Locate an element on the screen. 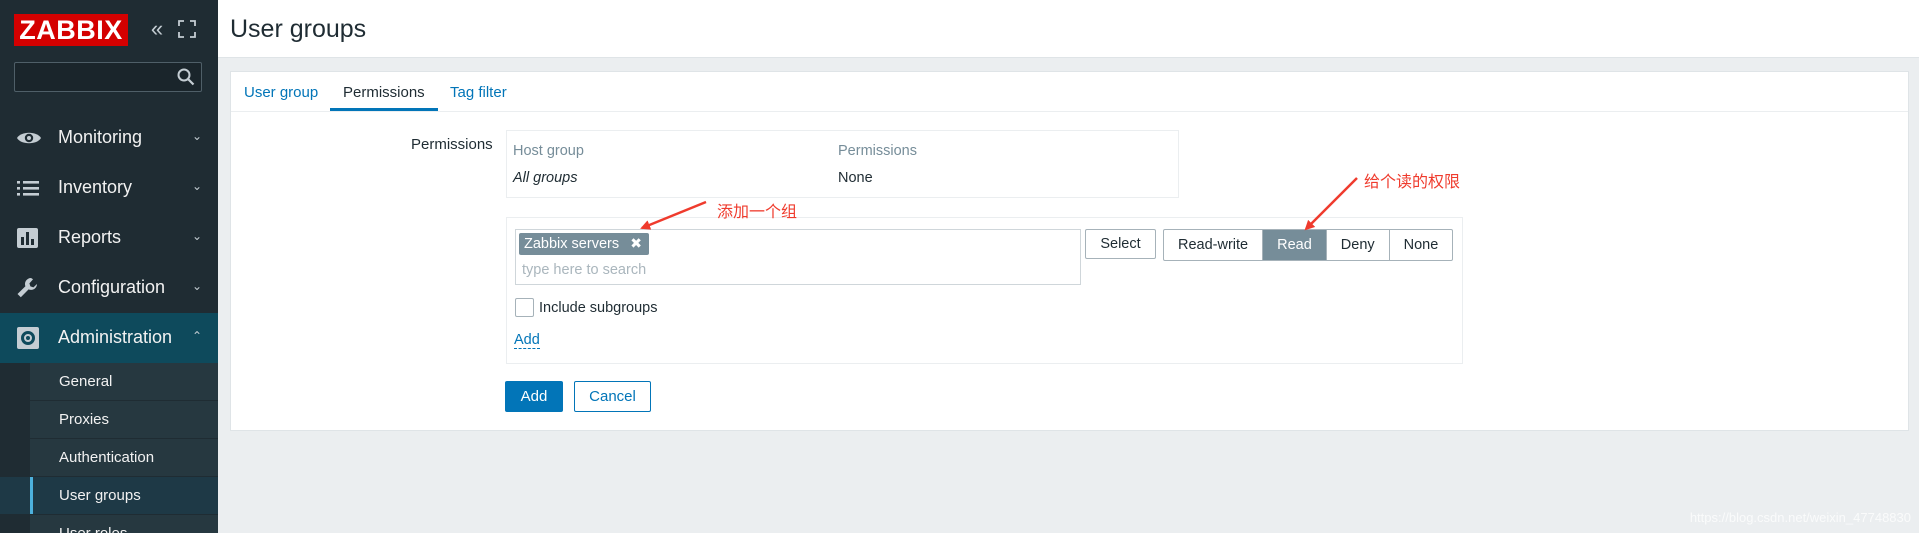 The width and height of the screenshot is (1919, 533). watermark: https://blog.csdn.net/weixin_47748830 is located at coordinates (1800, 517).